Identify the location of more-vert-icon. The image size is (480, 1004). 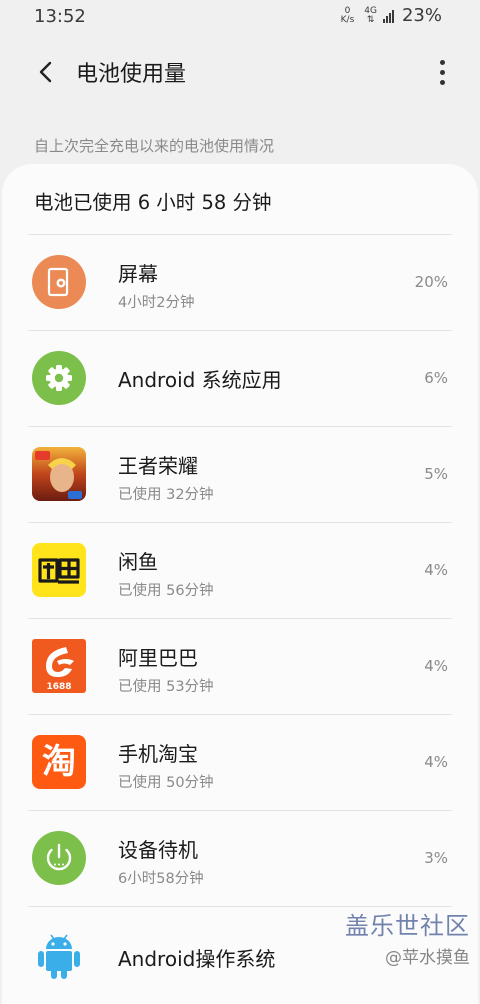
(442, 62).